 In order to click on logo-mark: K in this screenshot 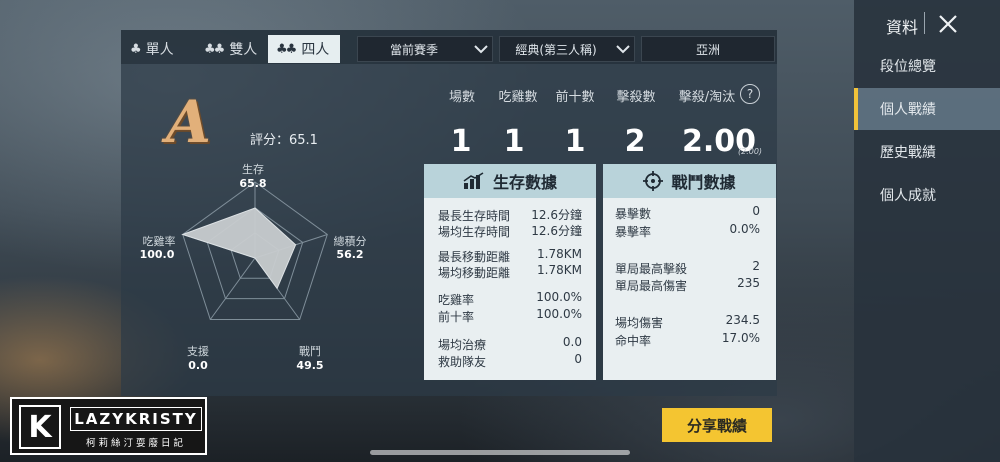, I will do `click(40, 427)`.